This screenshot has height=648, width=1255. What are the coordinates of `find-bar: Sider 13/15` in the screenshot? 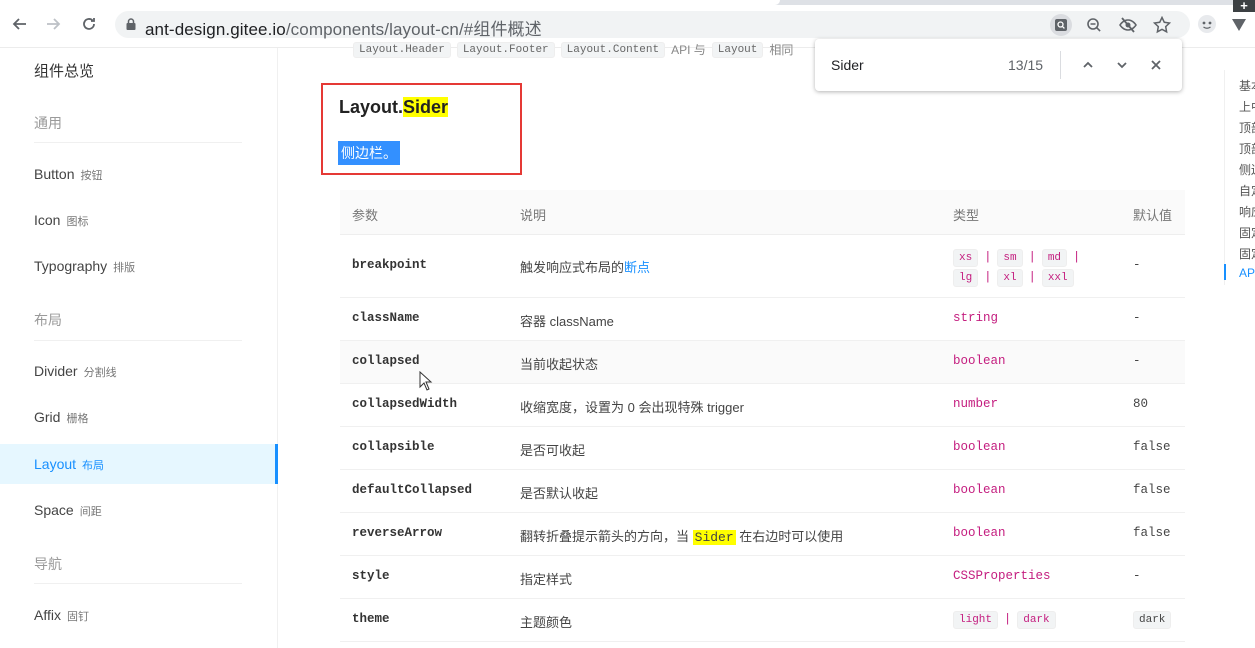 It's located at (998, 65).